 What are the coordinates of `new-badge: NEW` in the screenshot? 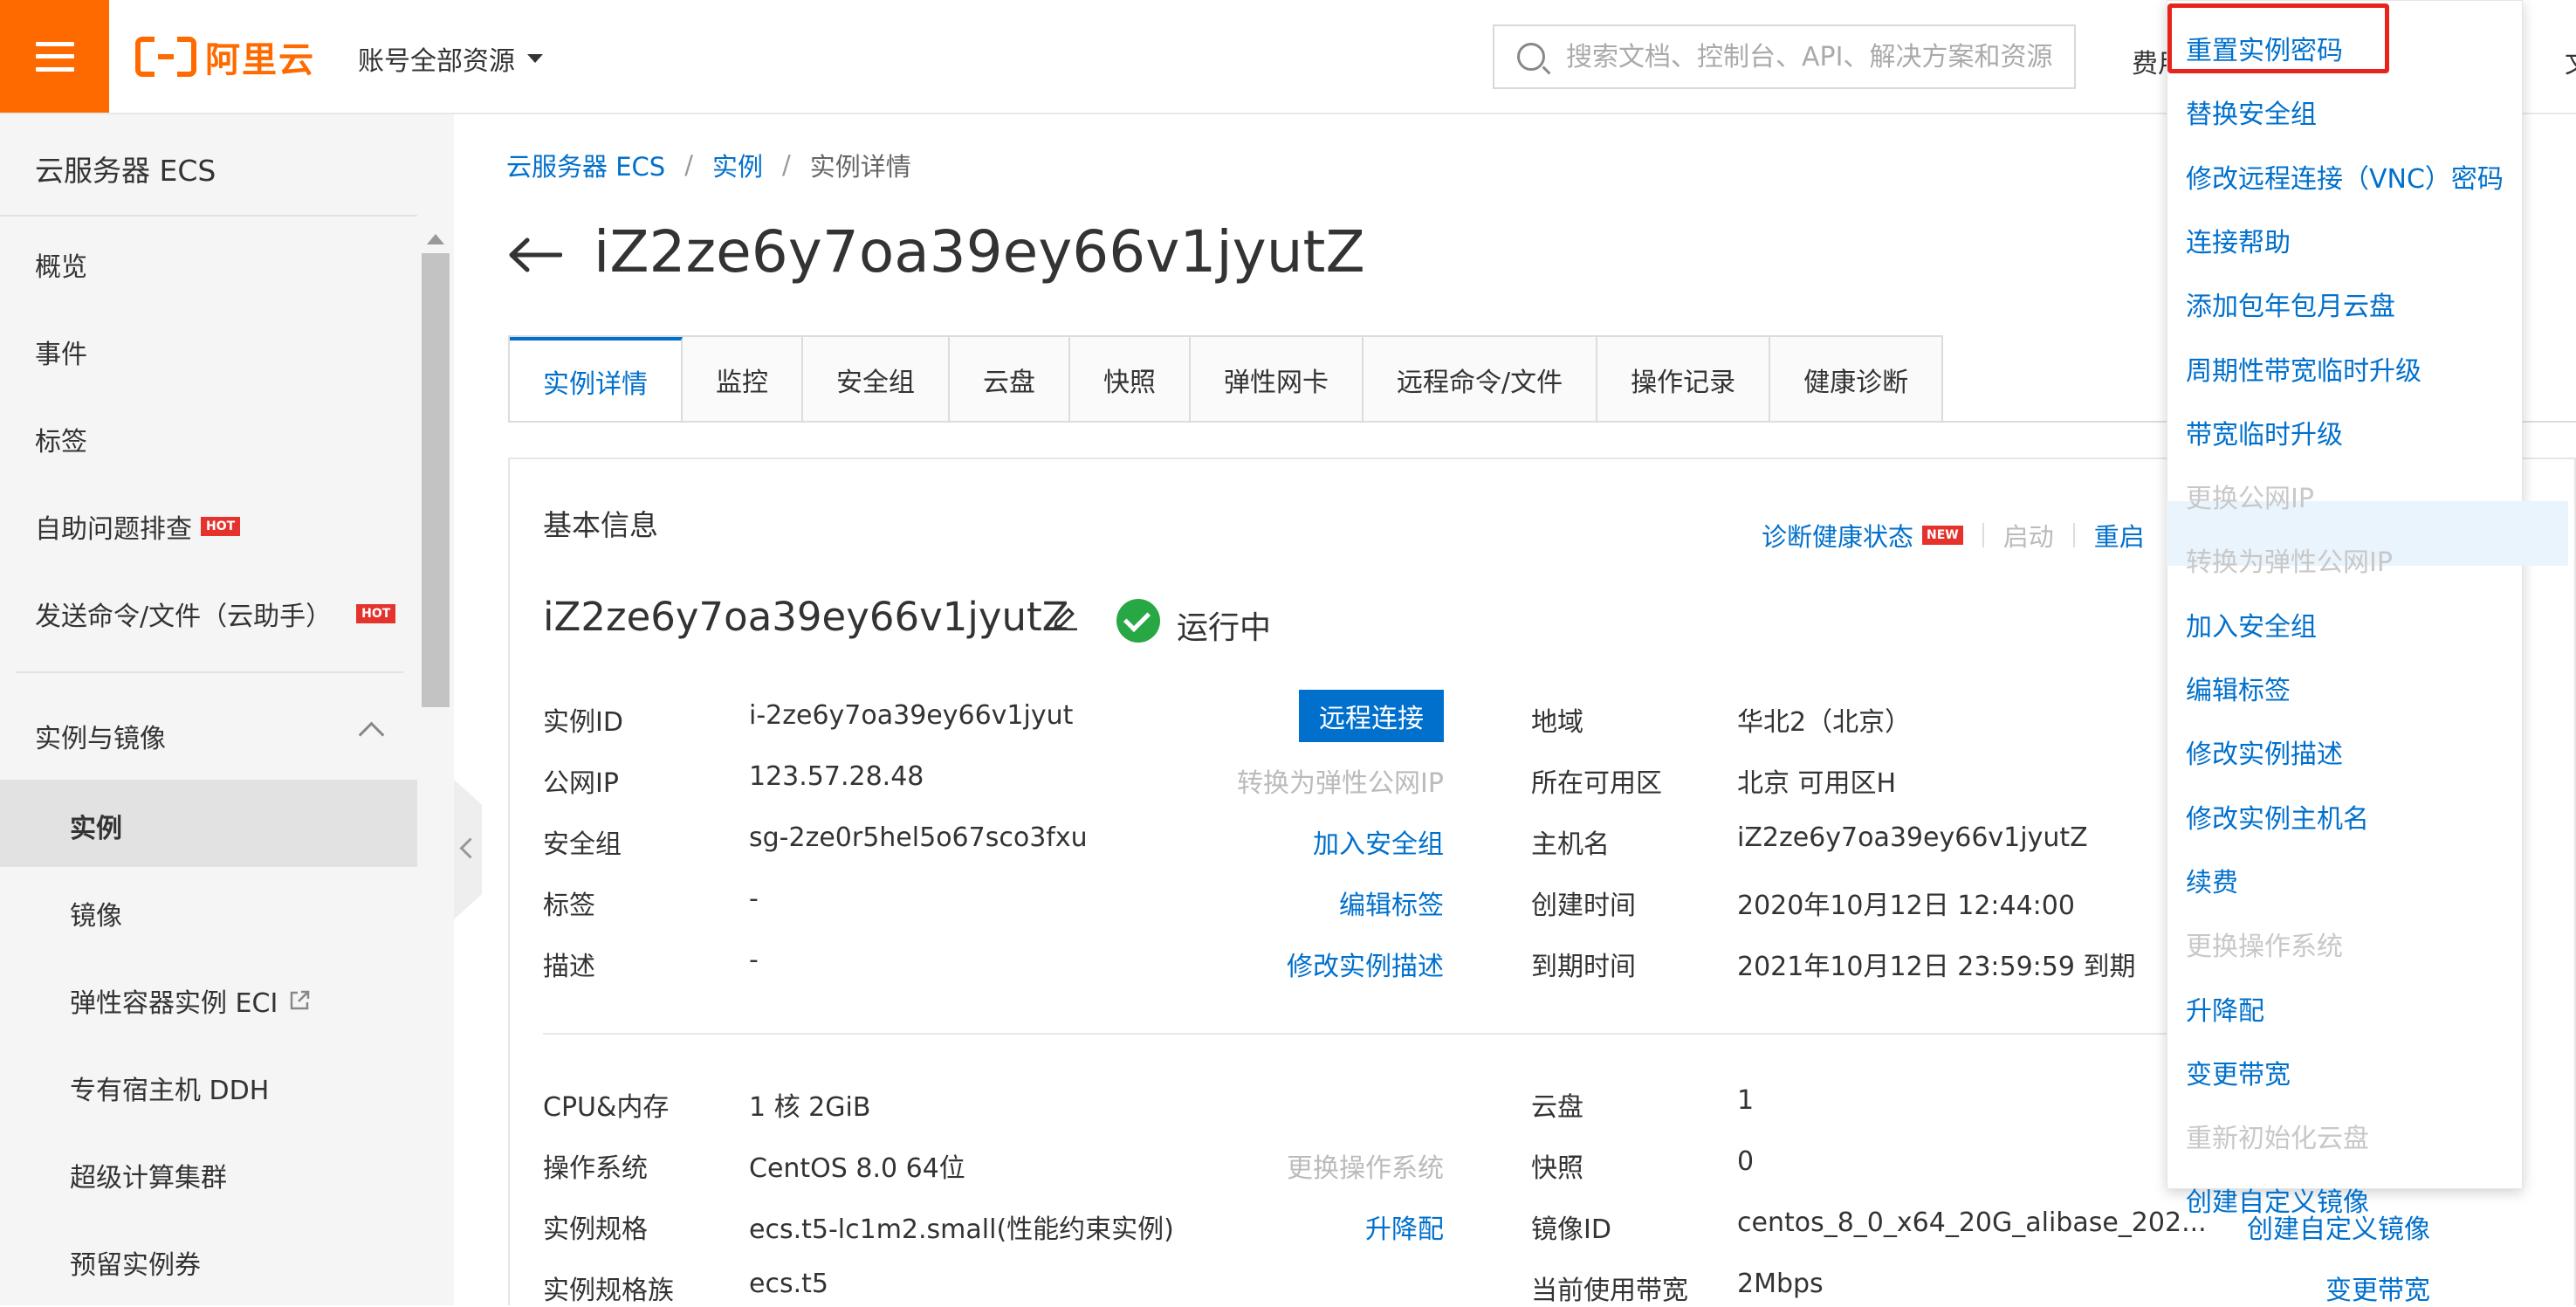 It's located at (1942, 535).